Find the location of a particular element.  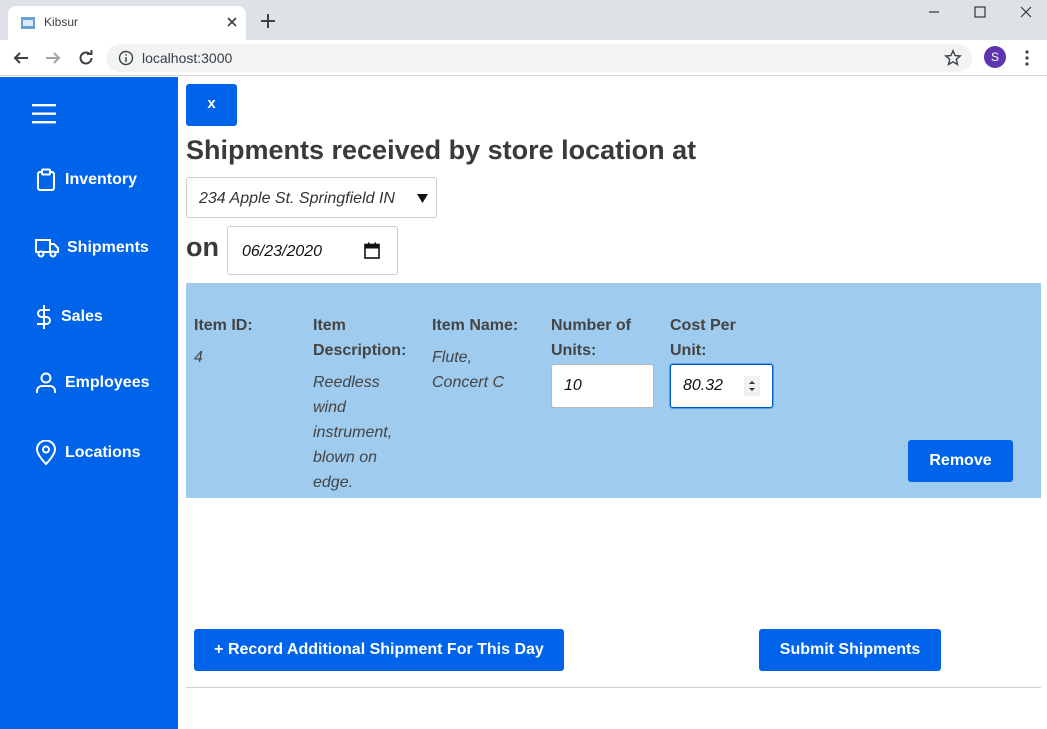

maximize-icon is located at coordinates (980, 12).